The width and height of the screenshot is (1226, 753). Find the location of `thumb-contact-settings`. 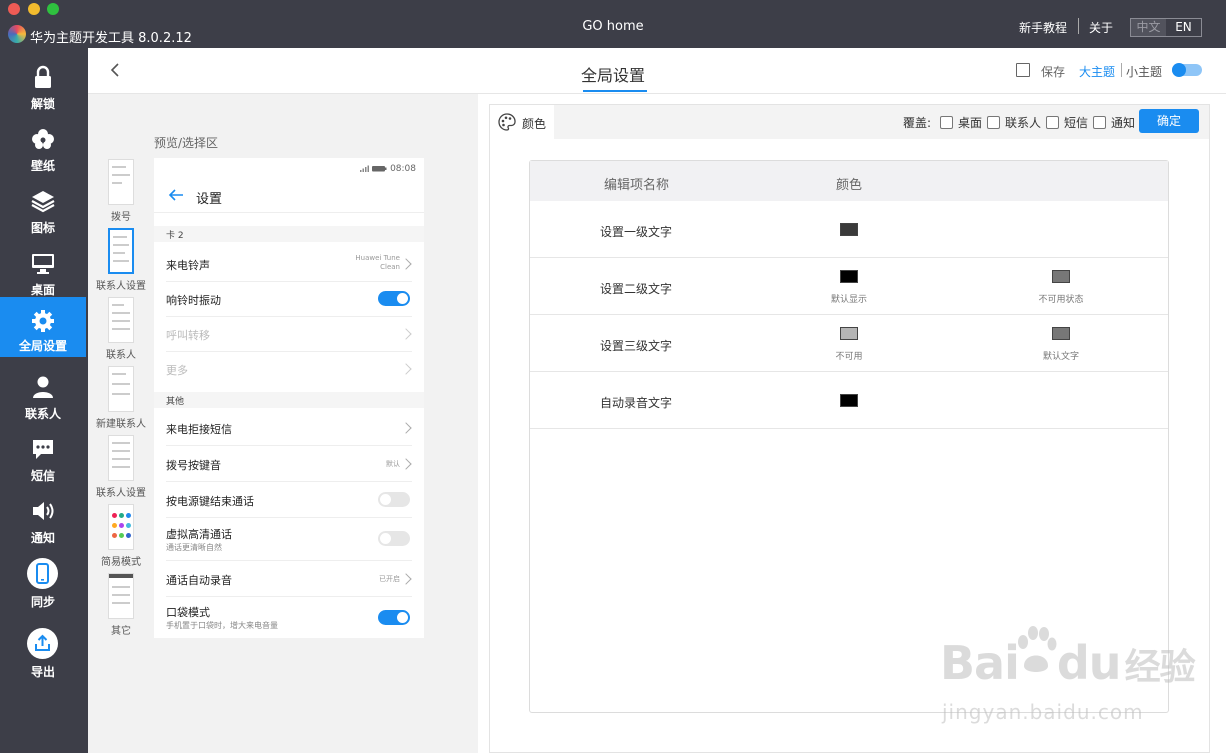

thumb-contact-settings is located at coordinates (121, 251).